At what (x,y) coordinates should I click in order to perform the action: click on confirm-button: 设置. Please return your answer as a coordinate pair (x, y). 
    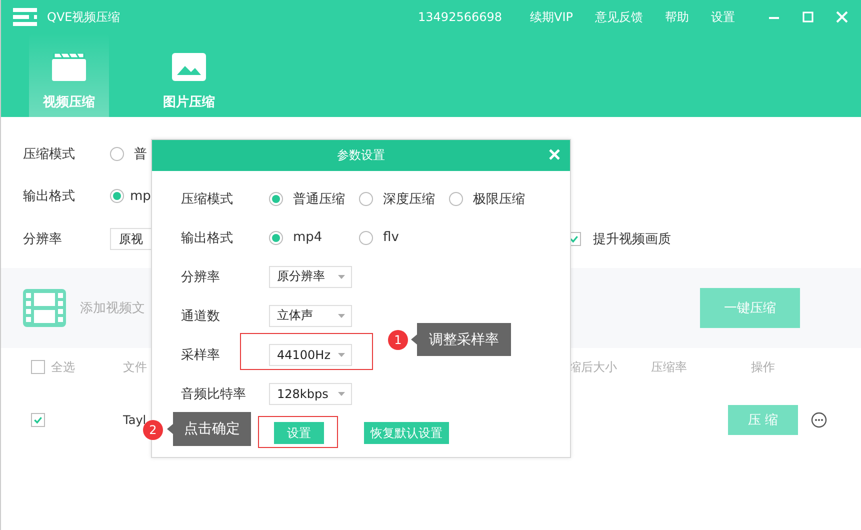
    Looking at the image, I should click on (299, 433).